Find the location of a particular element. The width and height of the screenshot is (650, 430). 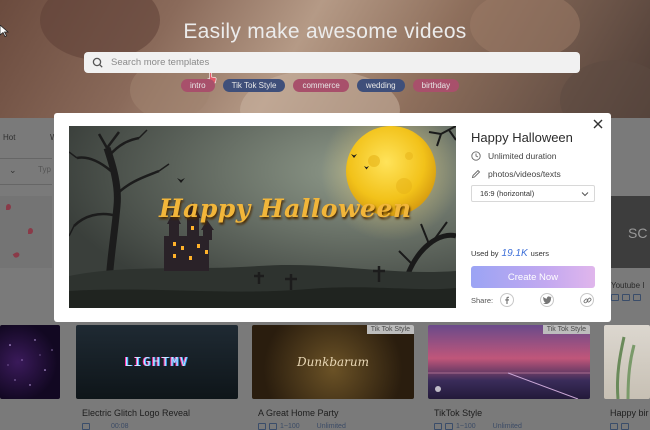

aspect-ratio-value: 16:9 (horizontal) is located at coordinates (507, 193).